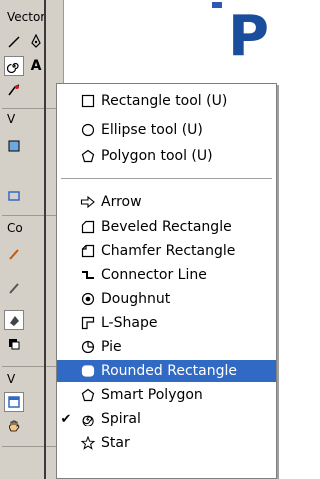 The image size is (320, 479). What do you see at coordinates (14, 344) in the screenshot?
I see `stroke-color-icon` at bounding box center [14, 344].